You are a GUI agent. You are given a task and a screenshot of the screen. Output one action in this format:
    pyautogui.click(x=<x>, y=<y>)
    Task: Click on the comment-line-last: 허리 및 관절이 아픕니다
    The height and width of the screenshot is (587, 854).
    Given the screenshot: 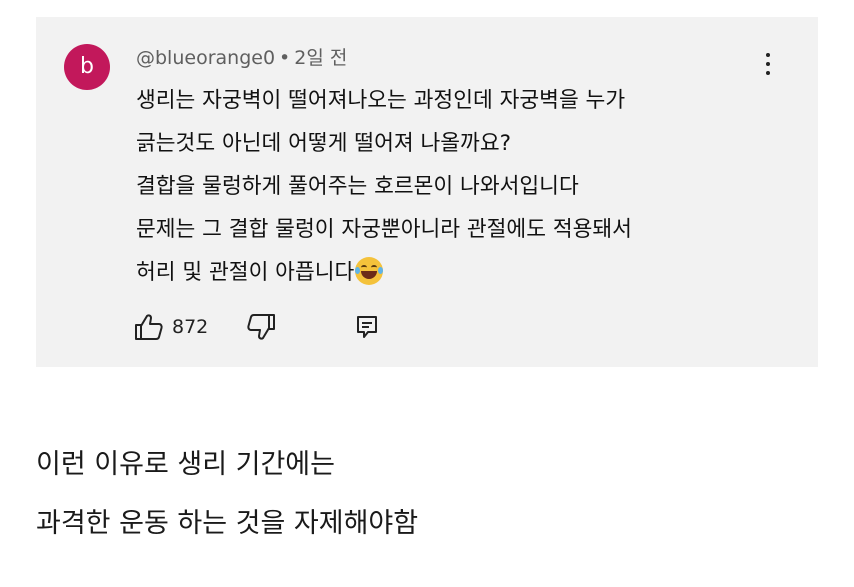 What is the action you would take?
    pyautogui.click(x=466, y=272)
    